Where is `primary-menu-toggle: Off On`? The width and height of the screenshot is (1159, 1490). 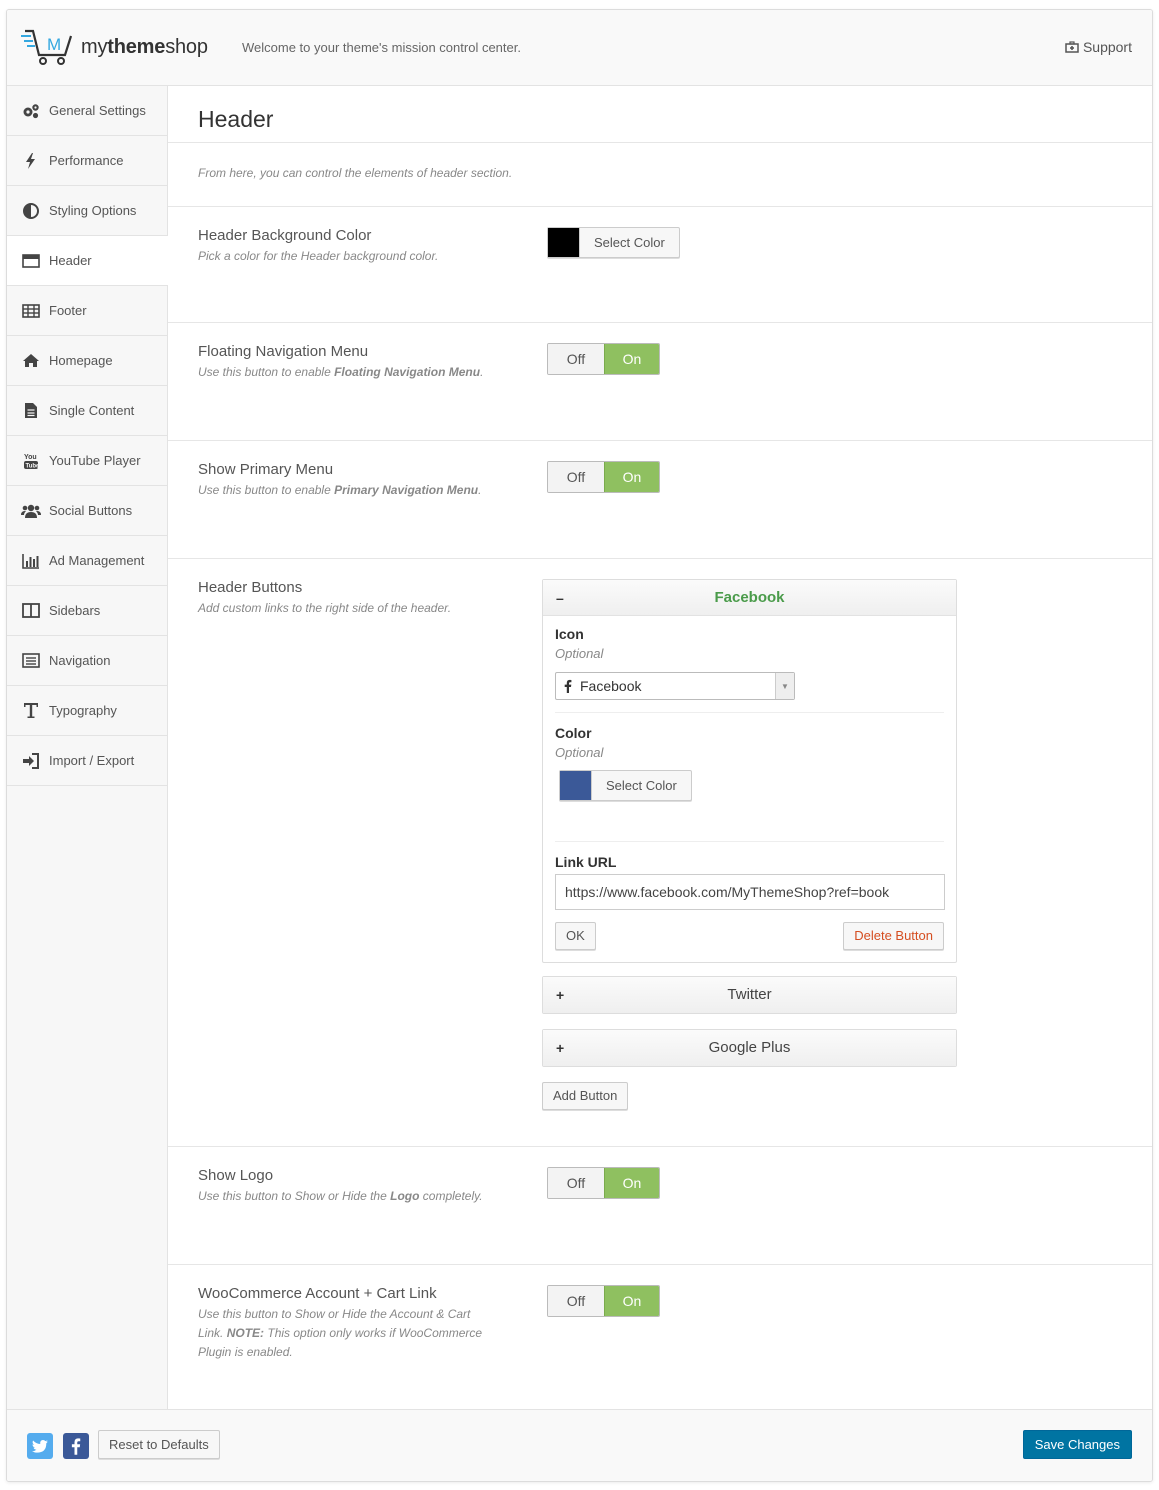
primary-menu-toggle: Off On is located at coordinates (603, 477).